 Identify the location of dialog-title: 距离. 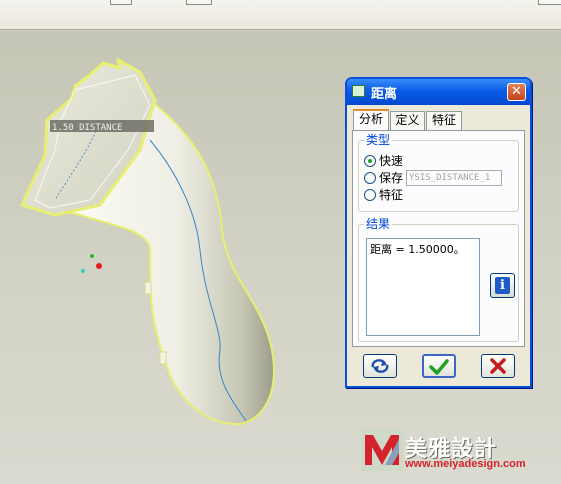
(384, 94).